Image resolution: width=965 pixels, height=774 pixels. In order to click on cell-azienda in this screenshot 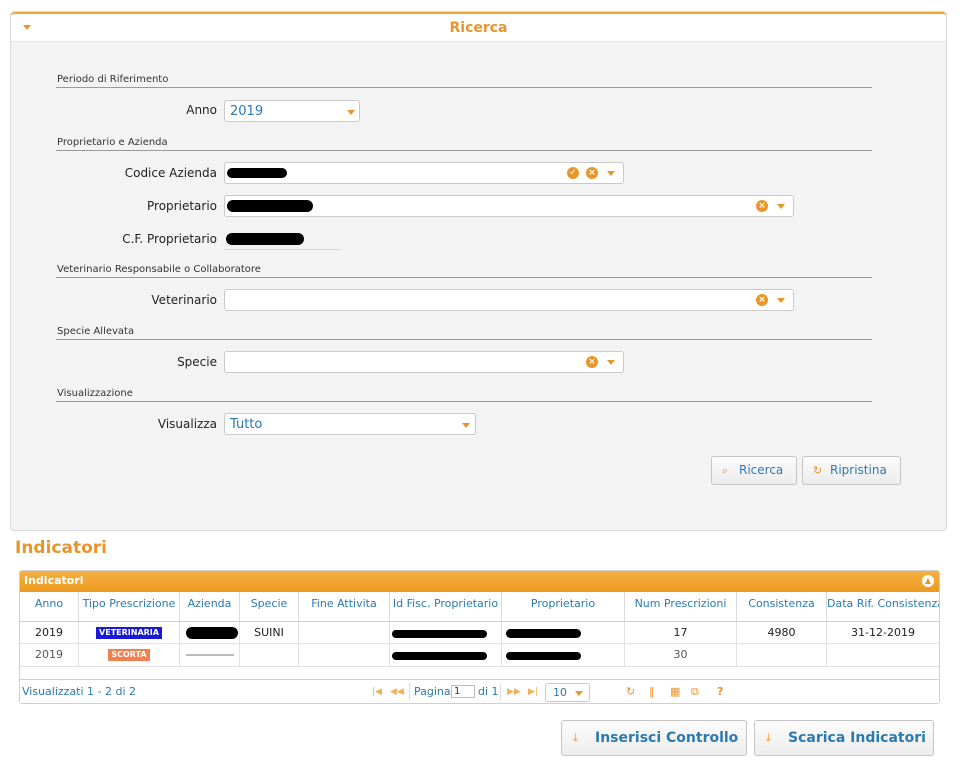, I will do `click(210, 633)`.